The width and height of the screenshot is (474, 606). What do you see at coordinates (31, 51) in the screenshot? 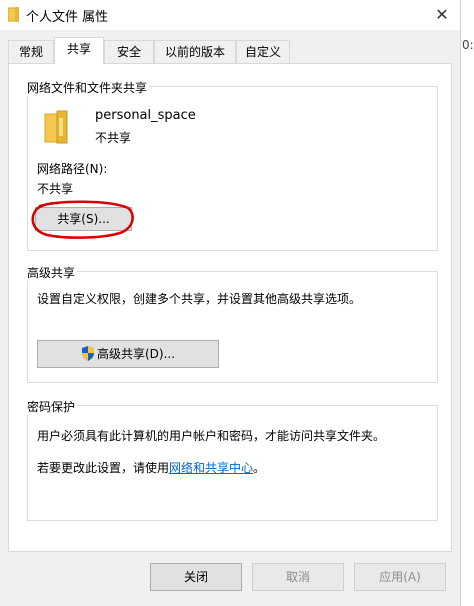
I see `tab-general: 常规` at bounding box center [31, 51].